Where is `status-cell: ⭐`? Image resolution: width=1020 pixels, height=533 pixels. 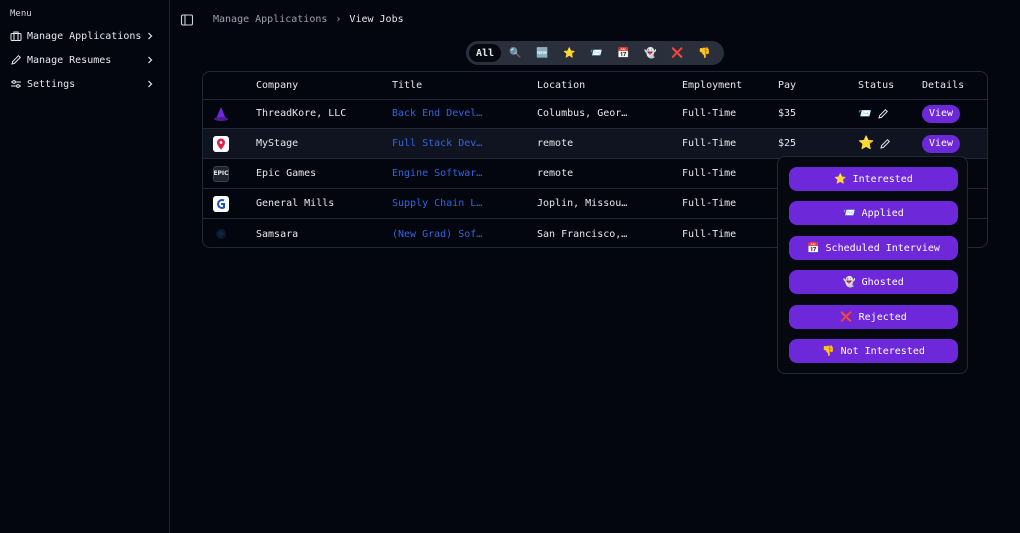
status-cell: ⭐ is located at coordinates (888, 143).